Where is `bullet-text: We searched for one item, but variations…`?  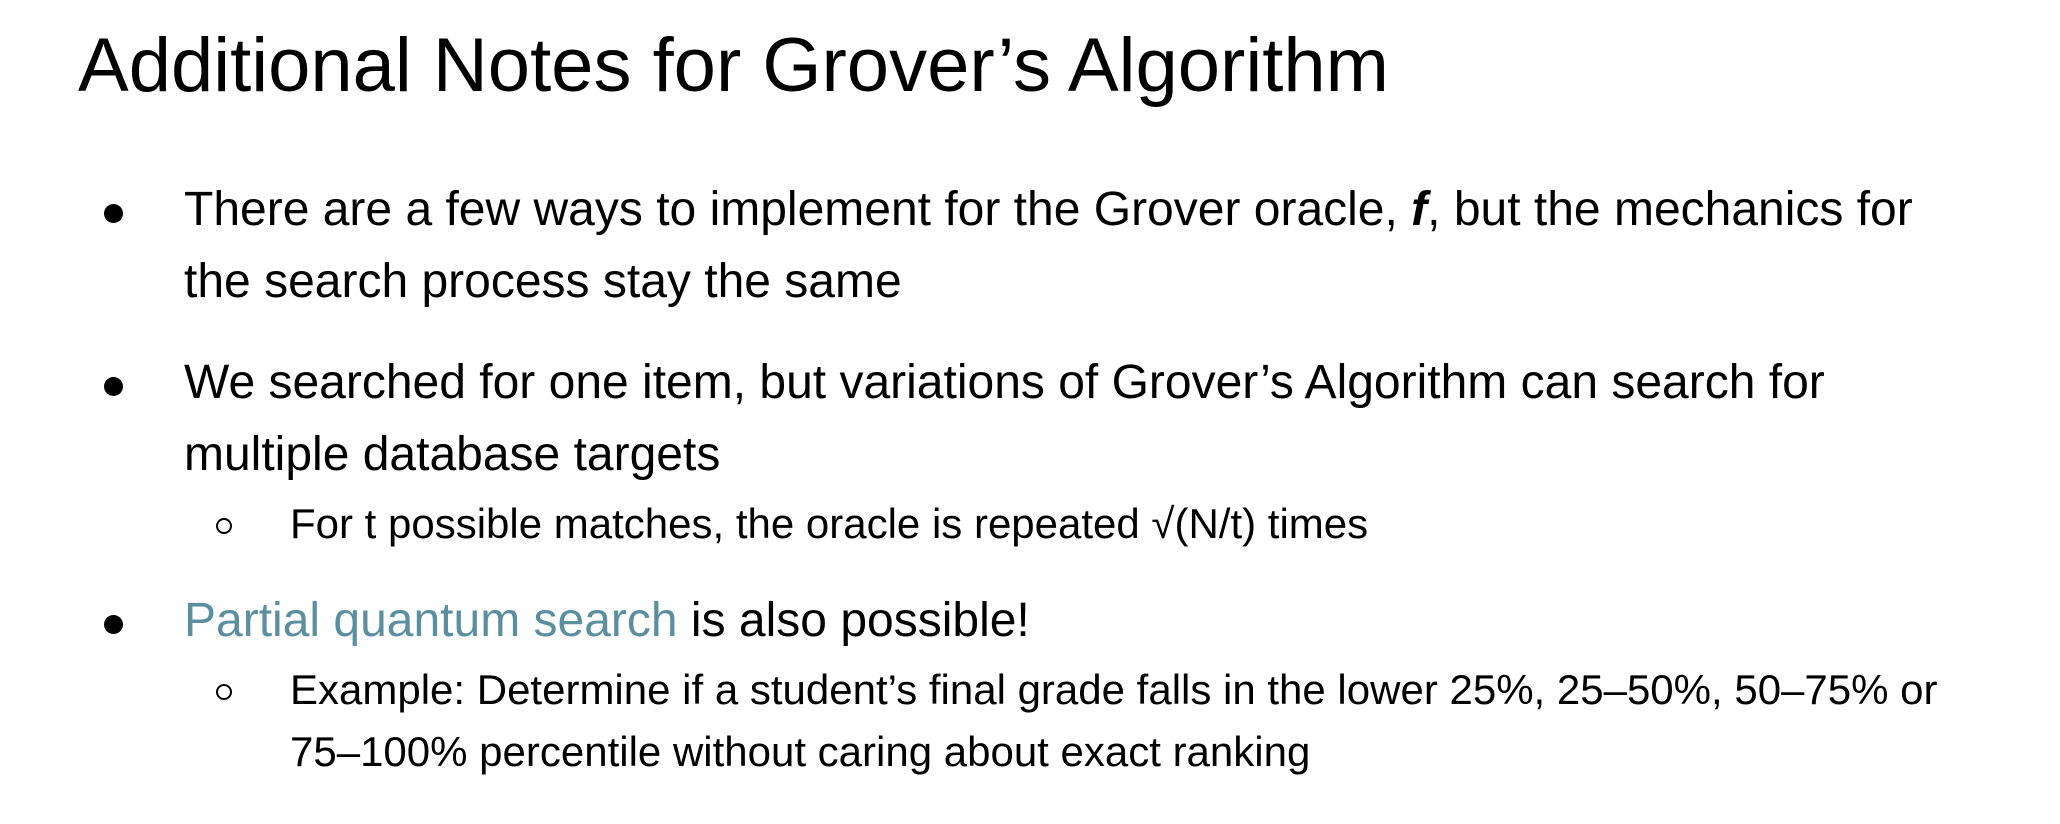 bullet-text: We searched for one item, but variations… is located at coordinates (1004, 418).